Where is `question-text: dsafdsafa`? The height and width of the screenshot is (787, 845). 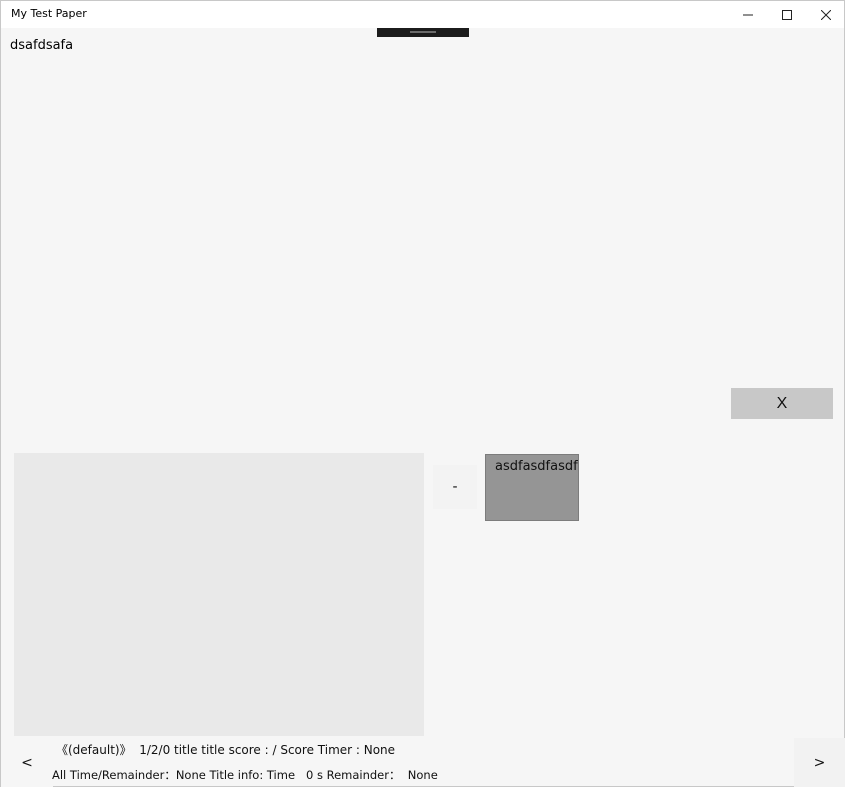
question-text: dsafdsafa is located at coordinates (42, 45).